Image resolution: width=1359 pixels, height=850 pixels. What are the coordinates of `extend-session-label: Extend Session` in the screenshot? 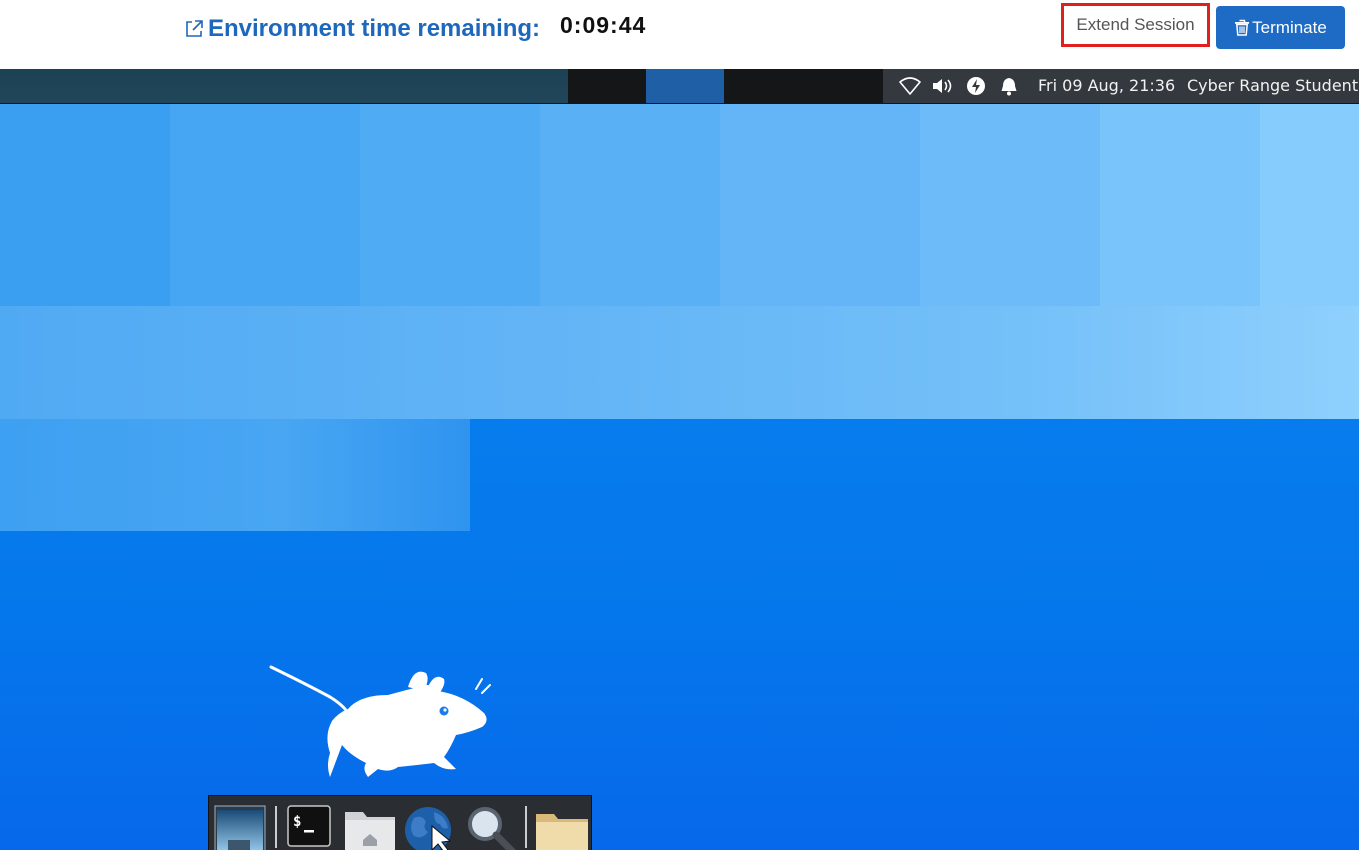 It's located at (1135, 24).